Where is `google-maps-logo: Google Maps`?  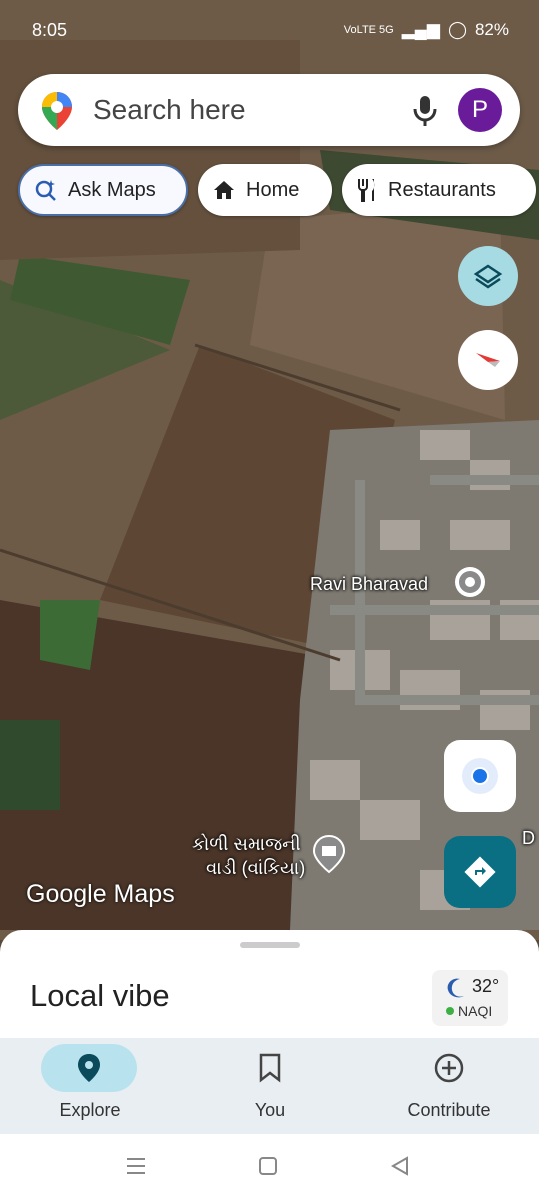
google-maps-logo: Google Maps is located at coordinates (100, 894).